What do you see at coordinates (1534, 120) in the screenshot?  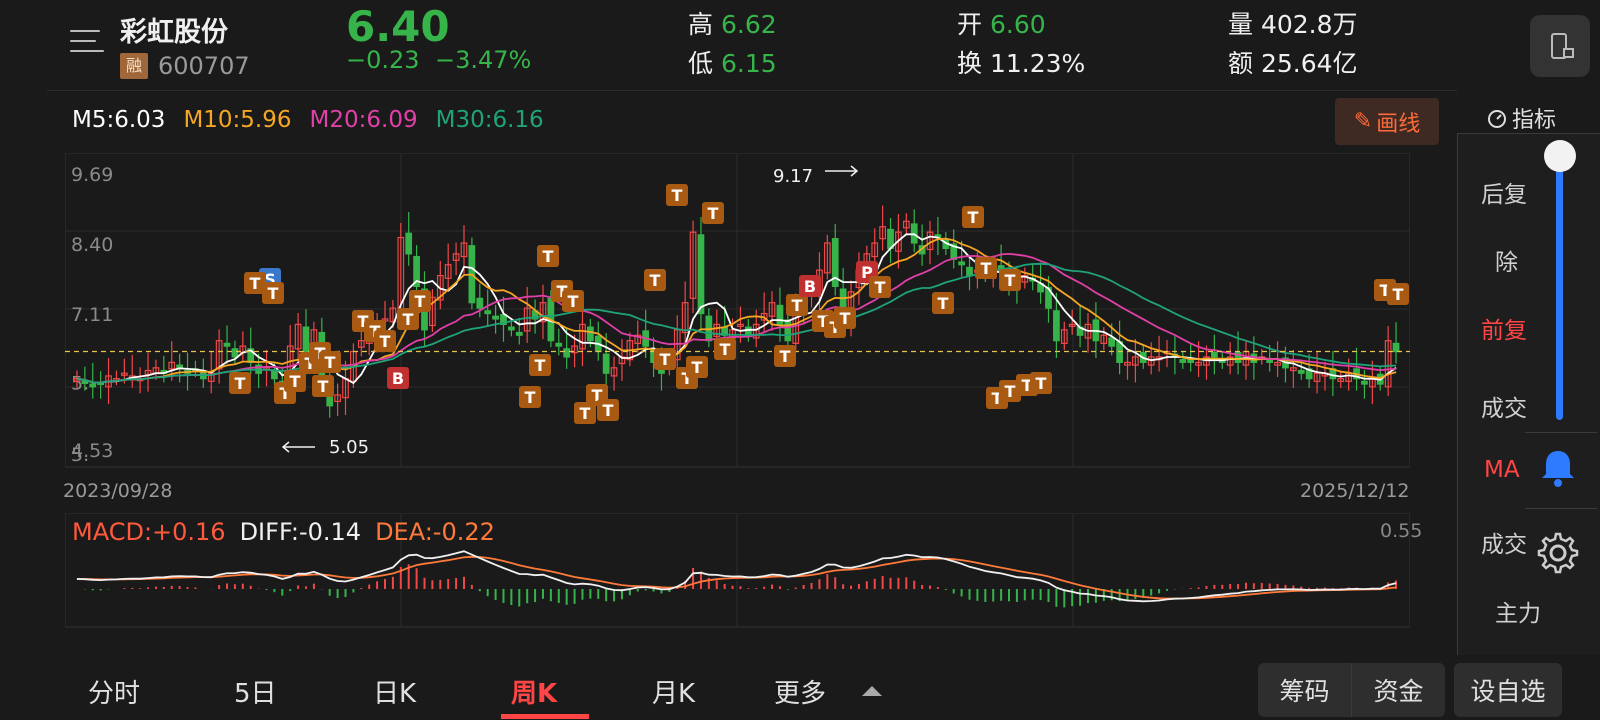 I see `indicator-label: 指标` at bounding box center [1534, 120].